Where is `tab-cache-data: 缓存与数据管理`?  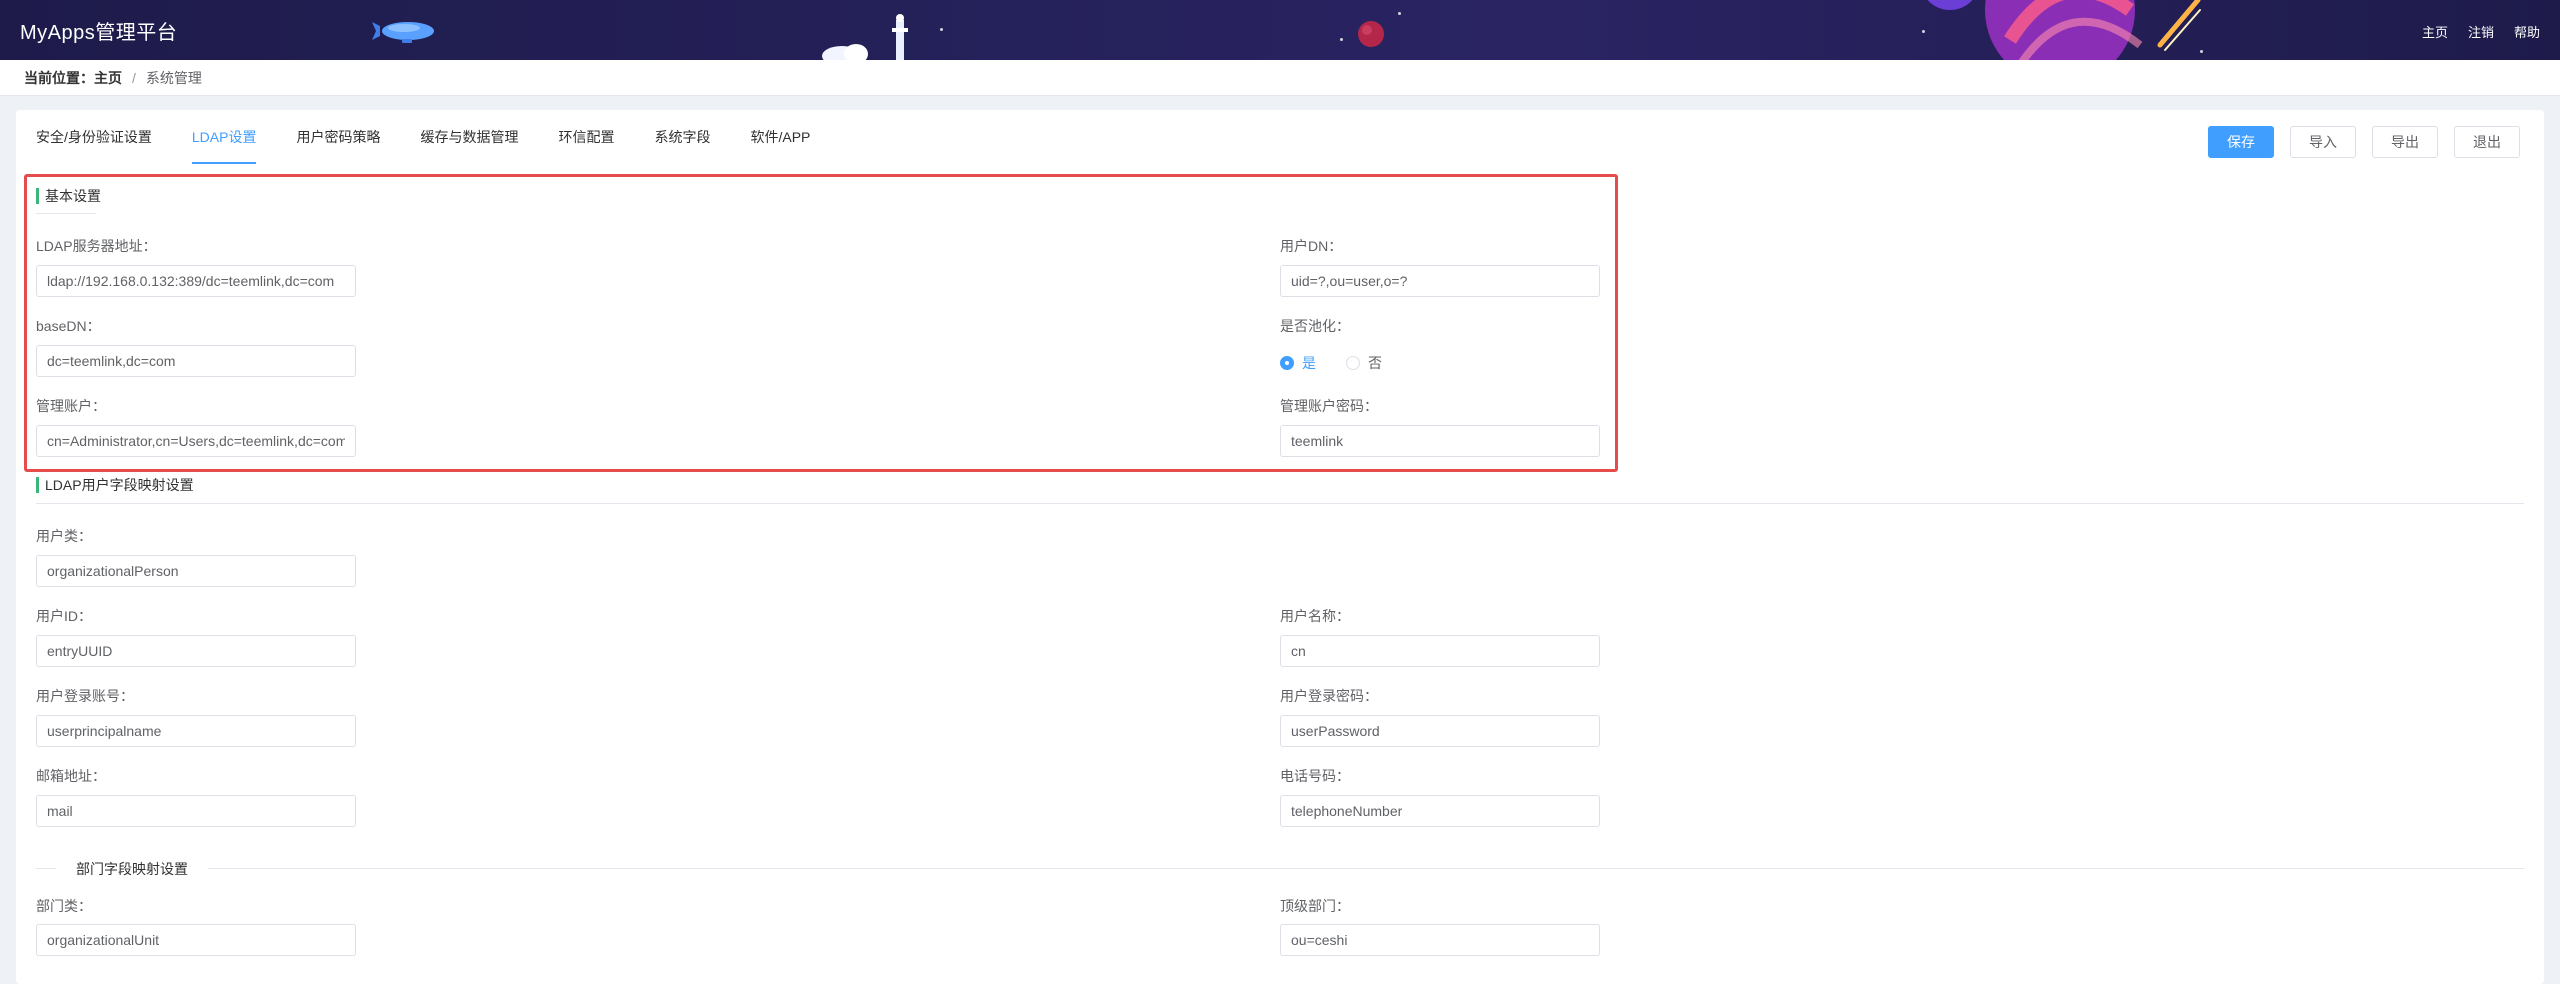
tab-cache-data: 缓存与数据管理 is located at coordinates (479, 143).